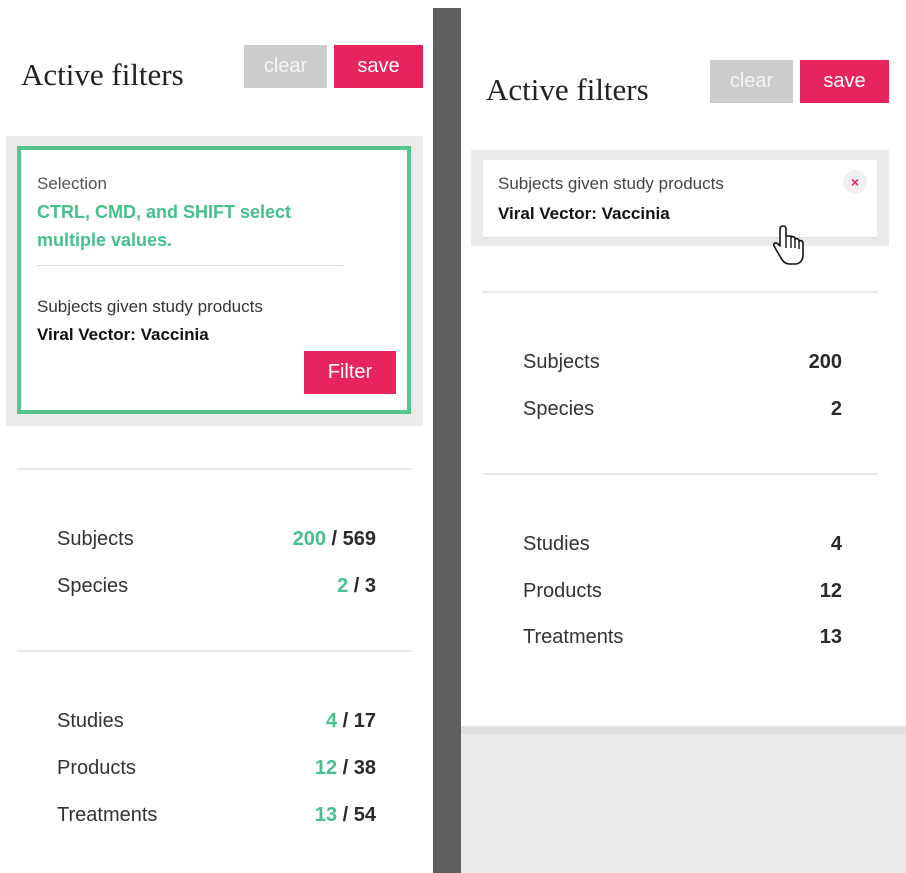 Image resolution: width=906 pixels, height=873 pixels. Describe the element at coordinates (682, 411) in the screenshot. I see `stat-row-species: Species 2` at that location.